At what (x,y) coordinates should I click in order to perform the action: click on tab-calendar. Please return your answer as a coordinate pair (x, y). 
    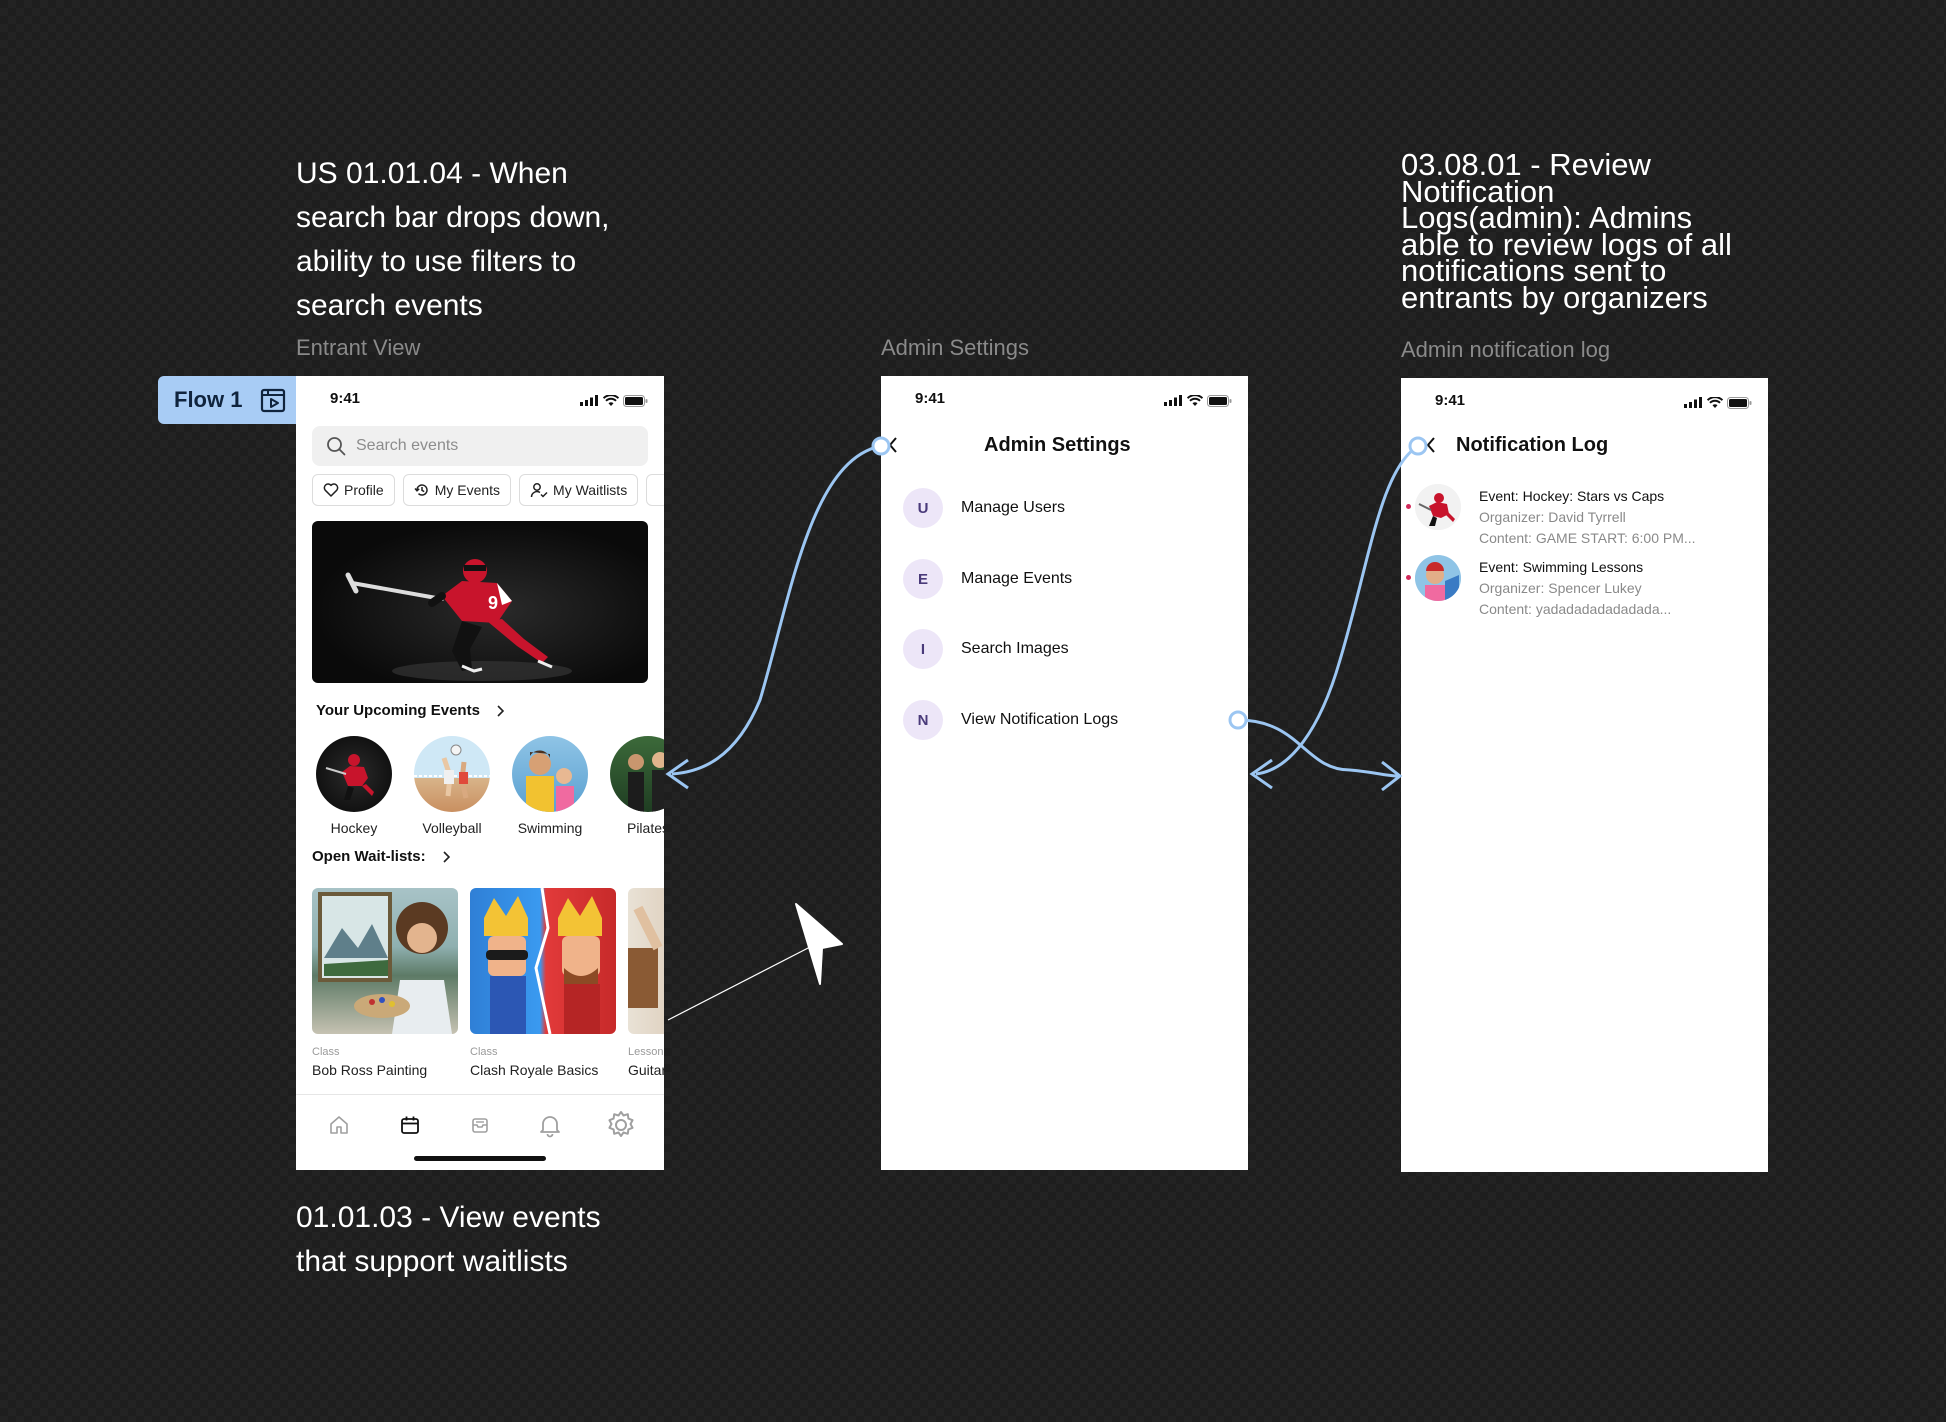
    Looking at the image, I should click on (410, 1125).